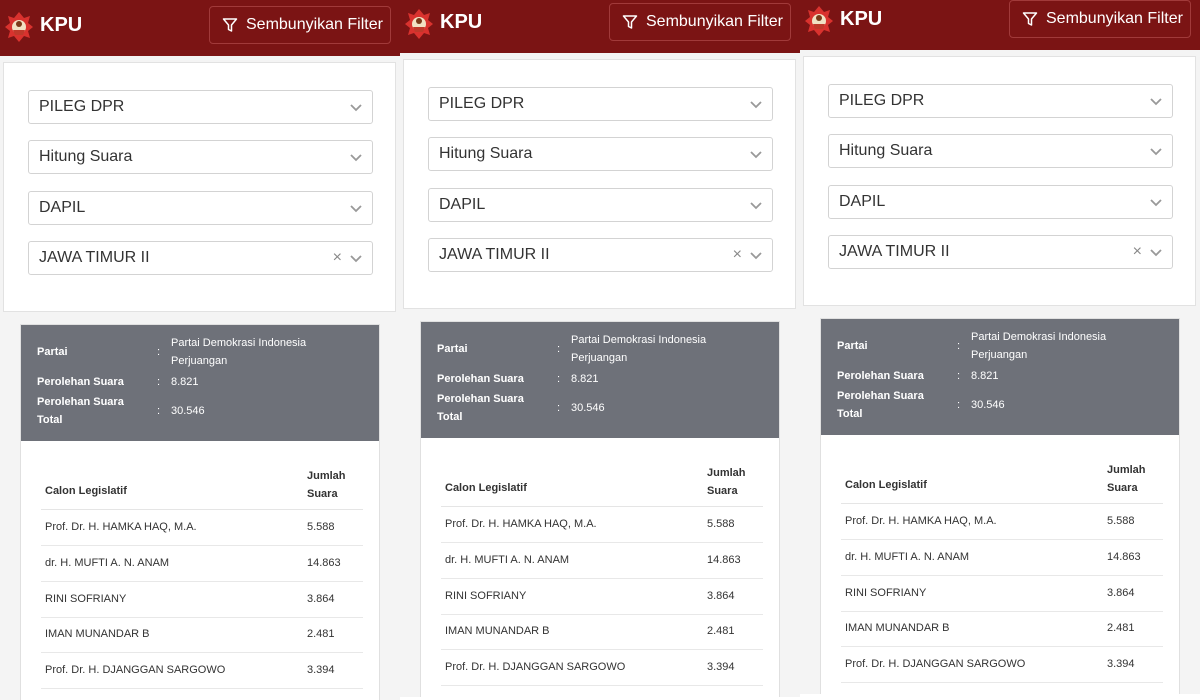 The width and height of the screenshot is (1200, 700). I want to click on table-row: IMAN MUNANDAR B 2.481, so click(602, 631).